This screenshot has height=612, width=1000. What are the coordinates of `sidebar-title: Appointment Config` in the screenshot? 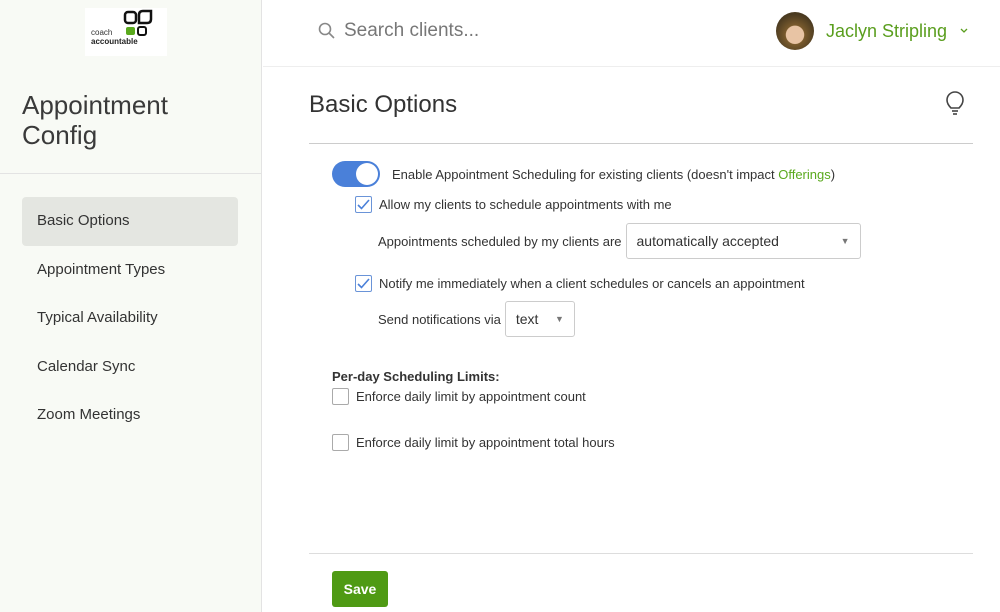 It's located at (95, 120).